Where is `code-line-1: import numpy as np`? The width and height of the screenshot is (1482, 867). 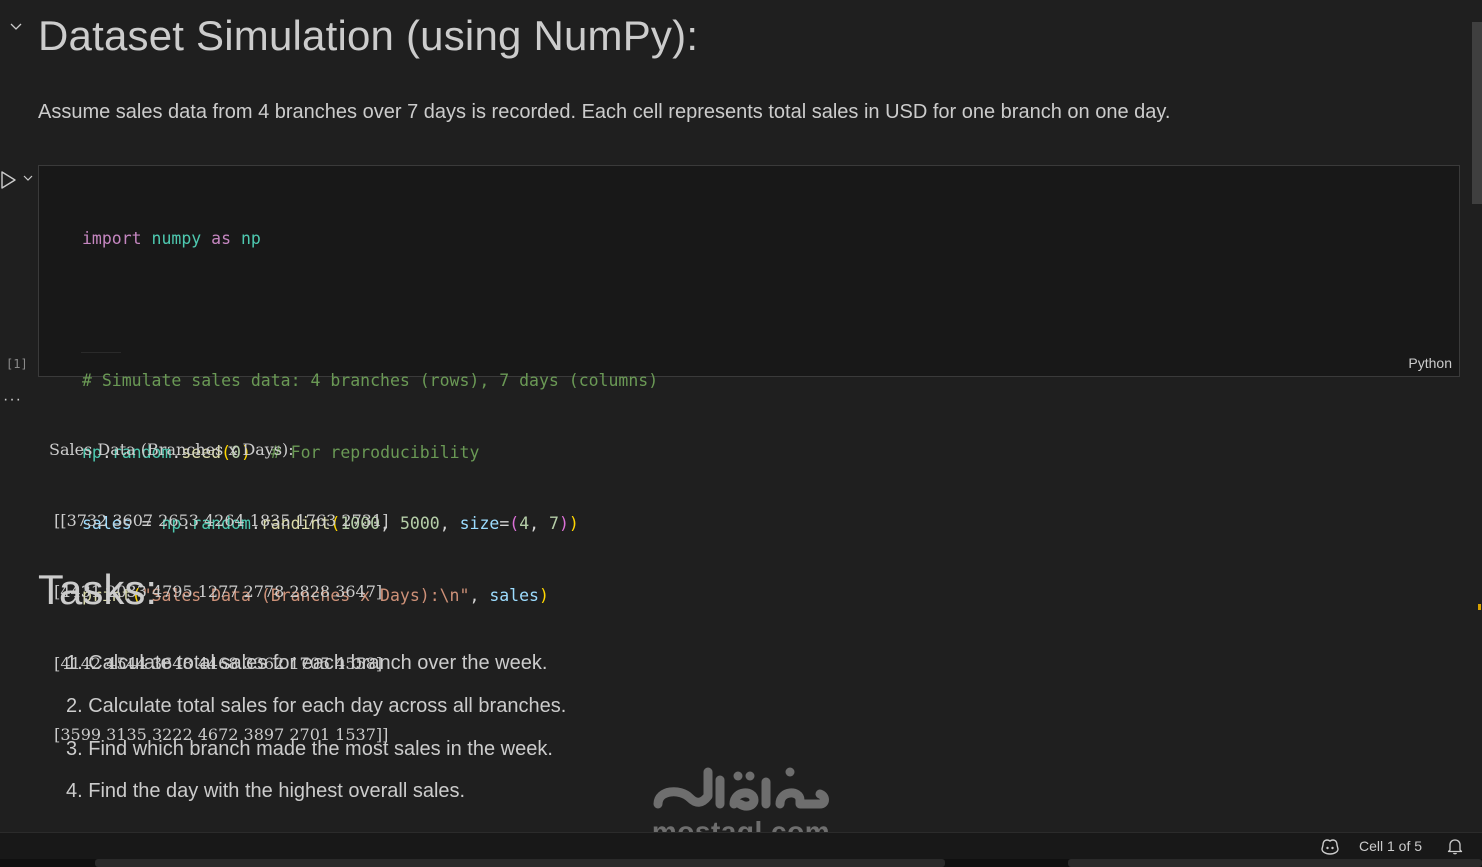 code-line-1: import numpy as np is located at coordinates (370, 239).